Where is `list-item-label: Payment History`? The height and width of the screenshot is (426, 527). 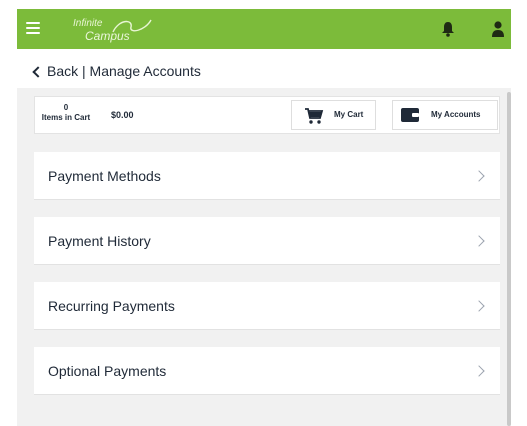 list-item-label: Payment History is located at coordinates (99, 241).